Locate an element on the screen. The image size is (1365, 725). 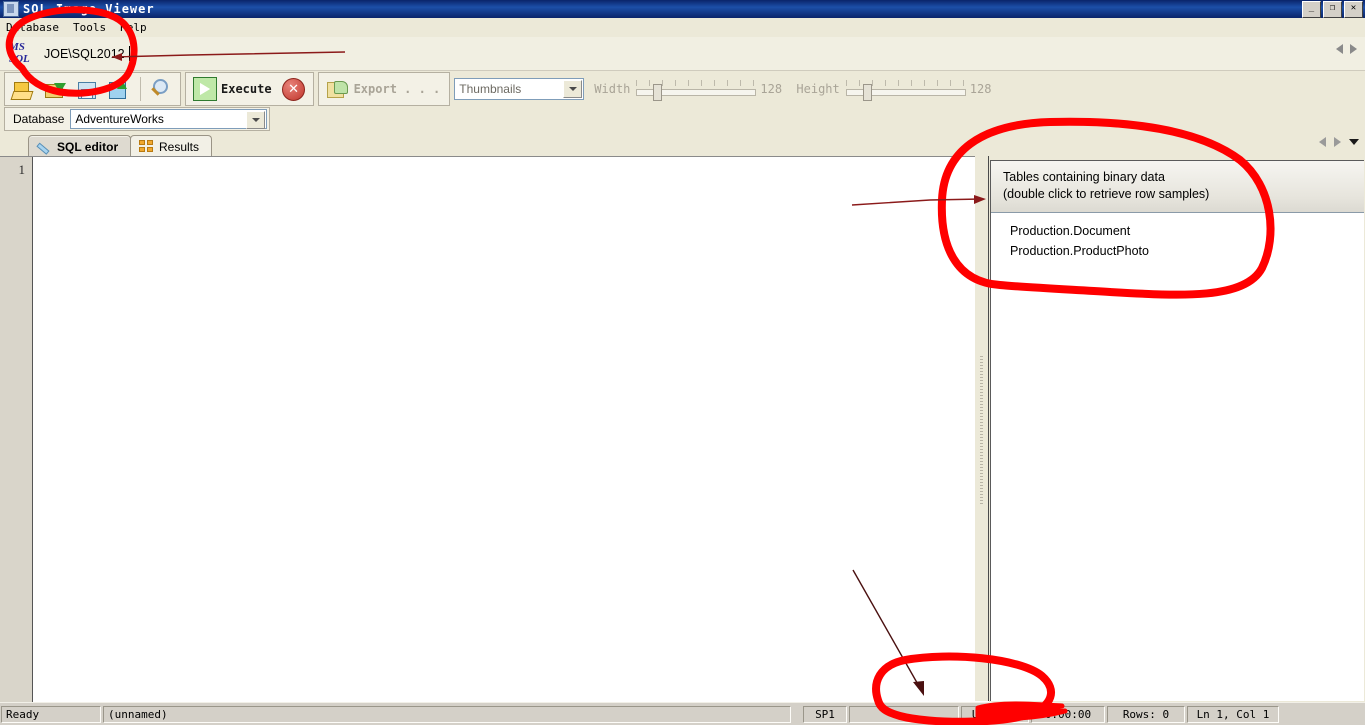
mssql-logo-line2: SQL is located at coordinates (19, 59).